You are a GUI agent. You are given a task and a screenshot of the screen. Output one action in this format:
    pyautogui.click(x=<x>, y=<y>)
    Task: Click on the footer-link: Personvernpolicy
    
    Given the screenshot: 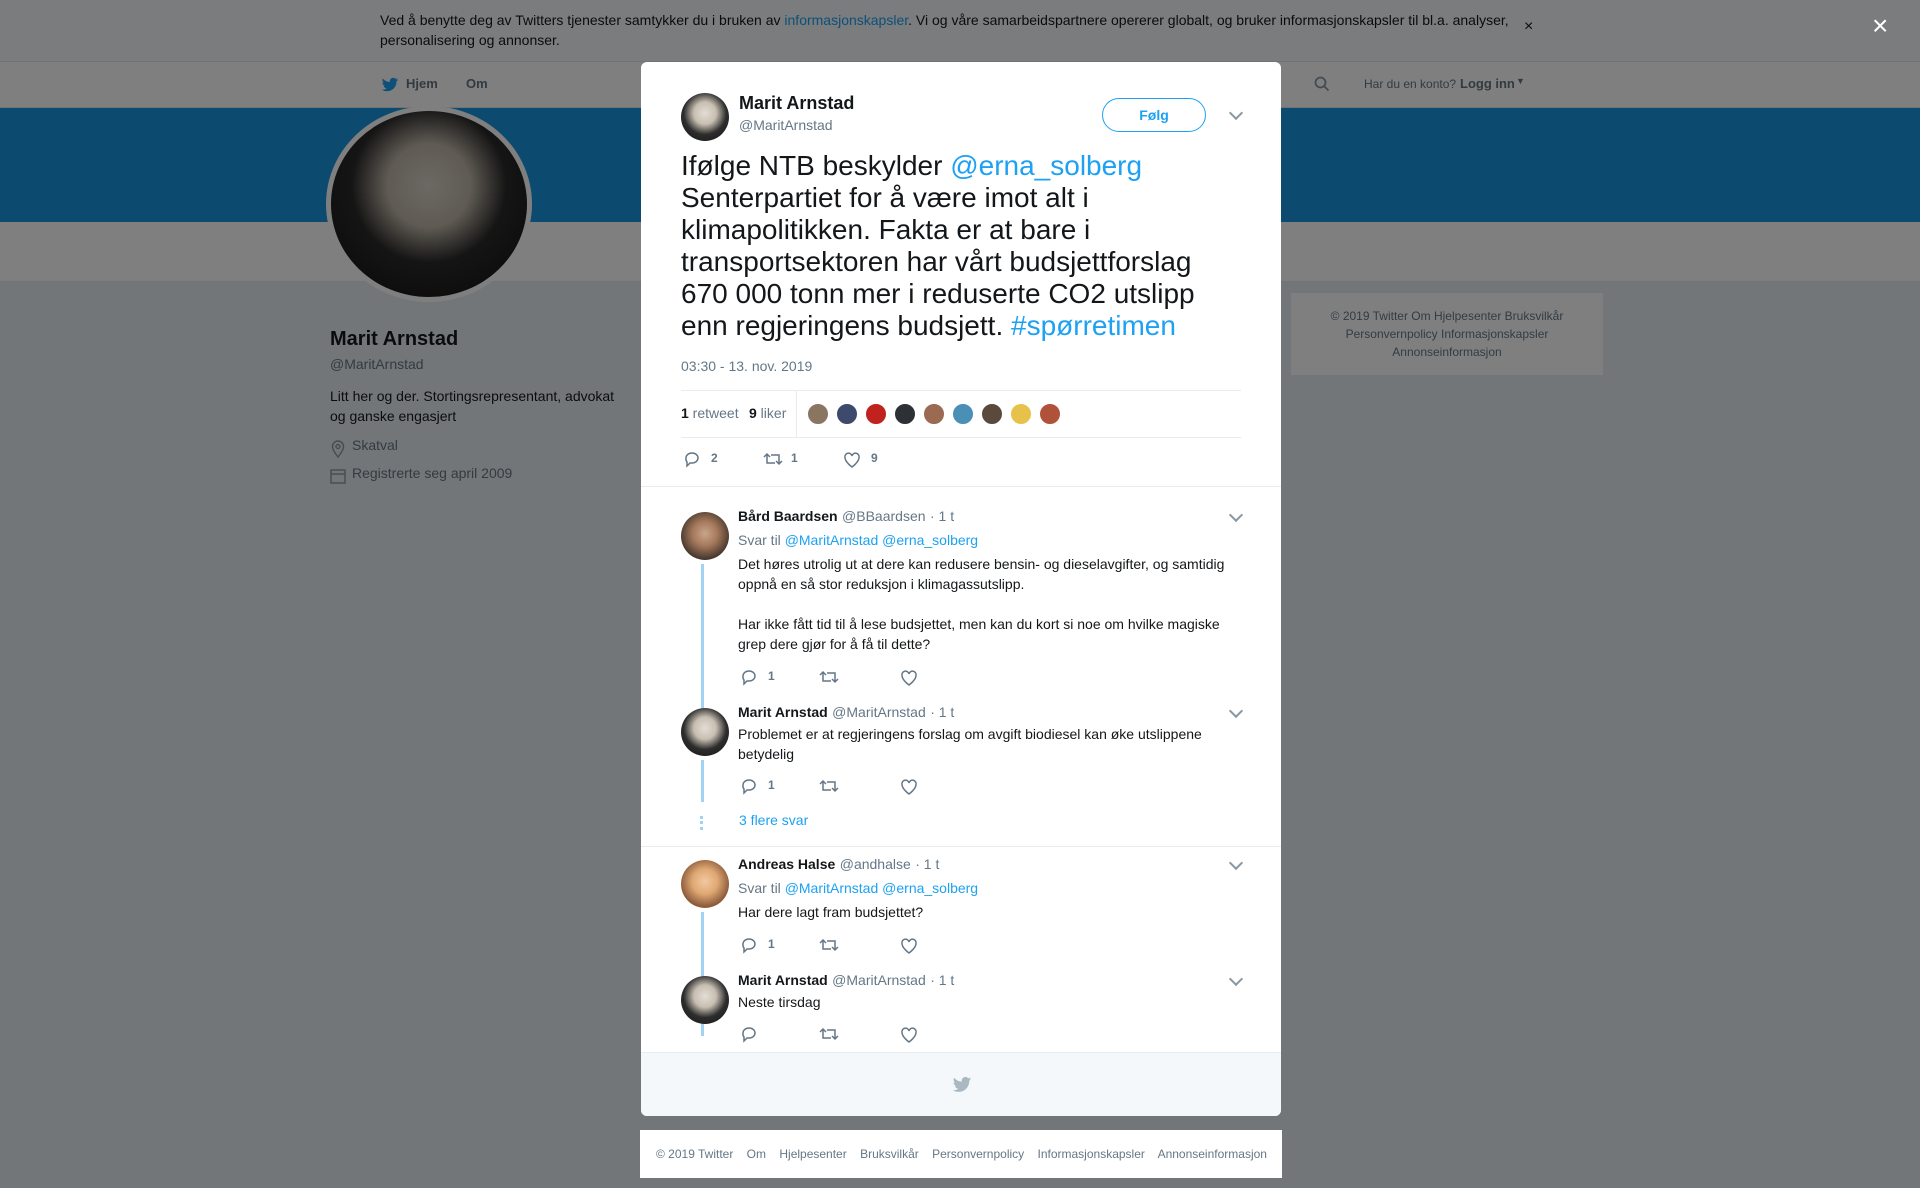 What is the action you would take?
    pyautogui.click(x=978, y=1154)
    